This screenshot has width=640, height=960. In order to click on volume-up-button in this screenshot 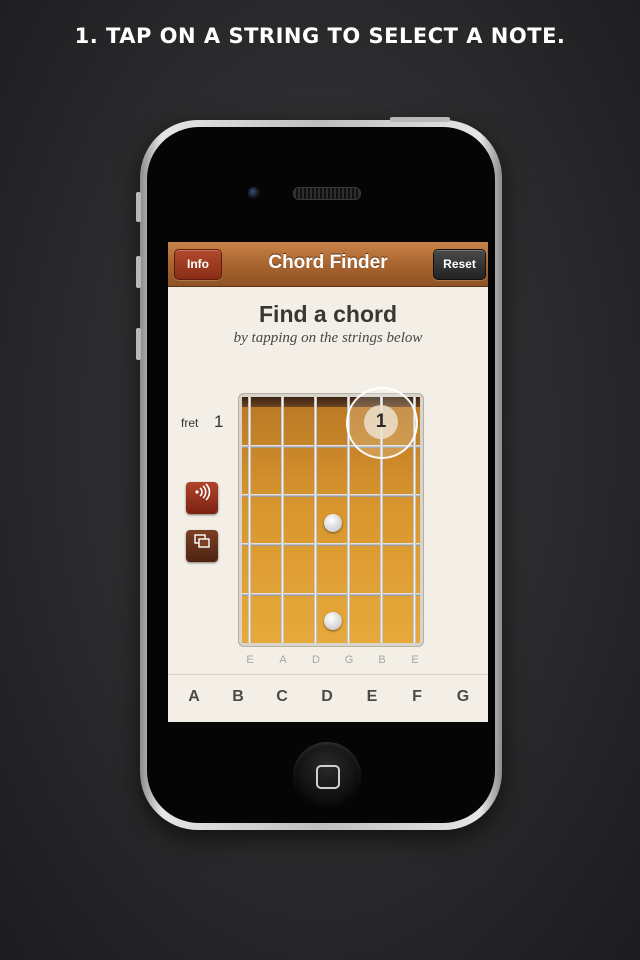, I will do `click(138, 272)`.